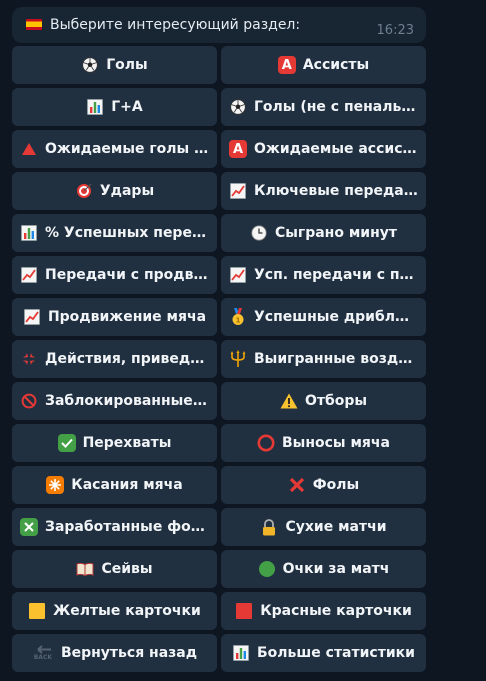  I want to click on keyboard-button: Сухие матчи, so click(323, 527).